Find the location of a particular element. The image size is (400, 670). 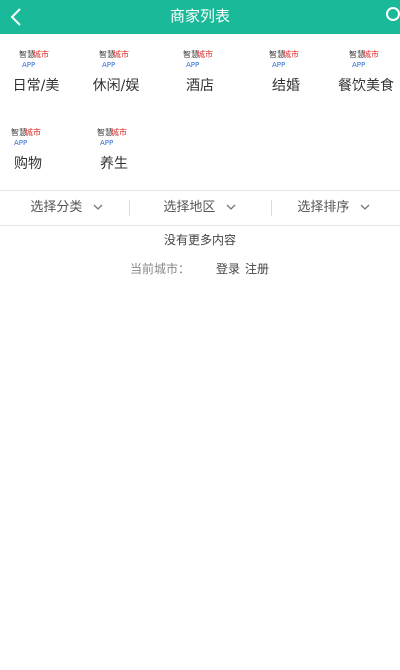

filter-category: 选择分类 is located at coordinates (66, 208).